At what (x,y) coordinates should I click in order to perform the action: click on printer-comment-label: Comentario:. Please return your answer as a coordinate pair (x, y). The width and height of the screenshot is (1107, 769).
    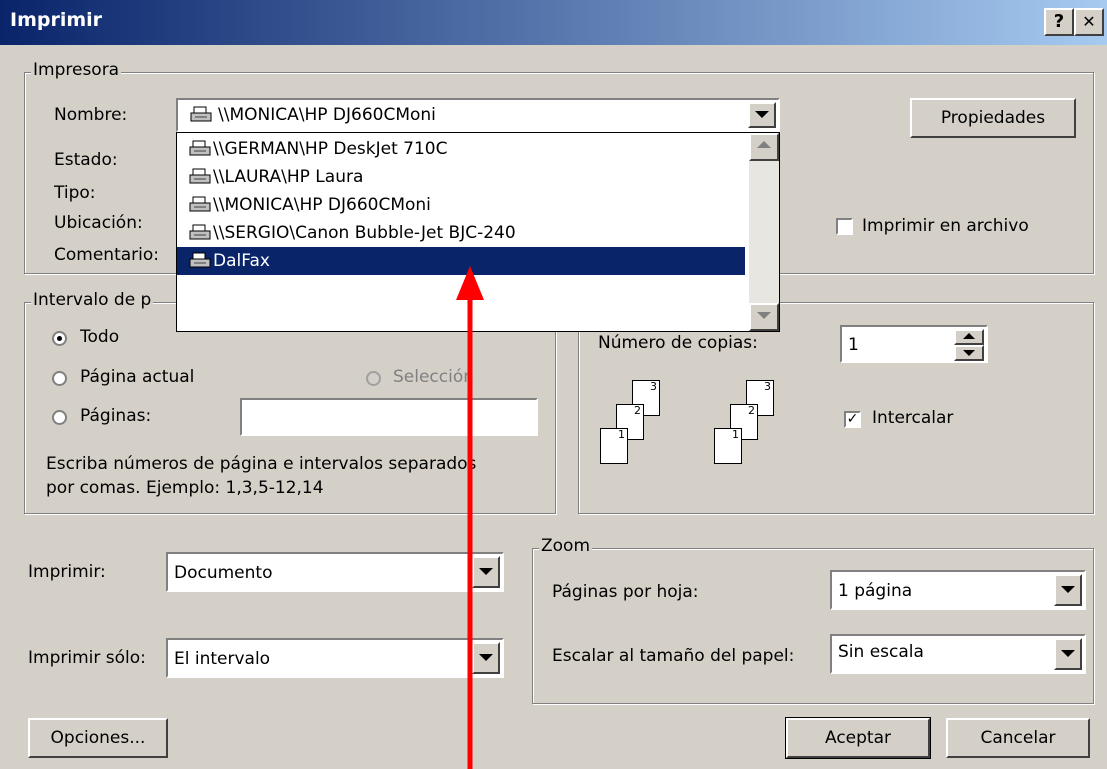
    Looking at the image, I should click on (106, 255).